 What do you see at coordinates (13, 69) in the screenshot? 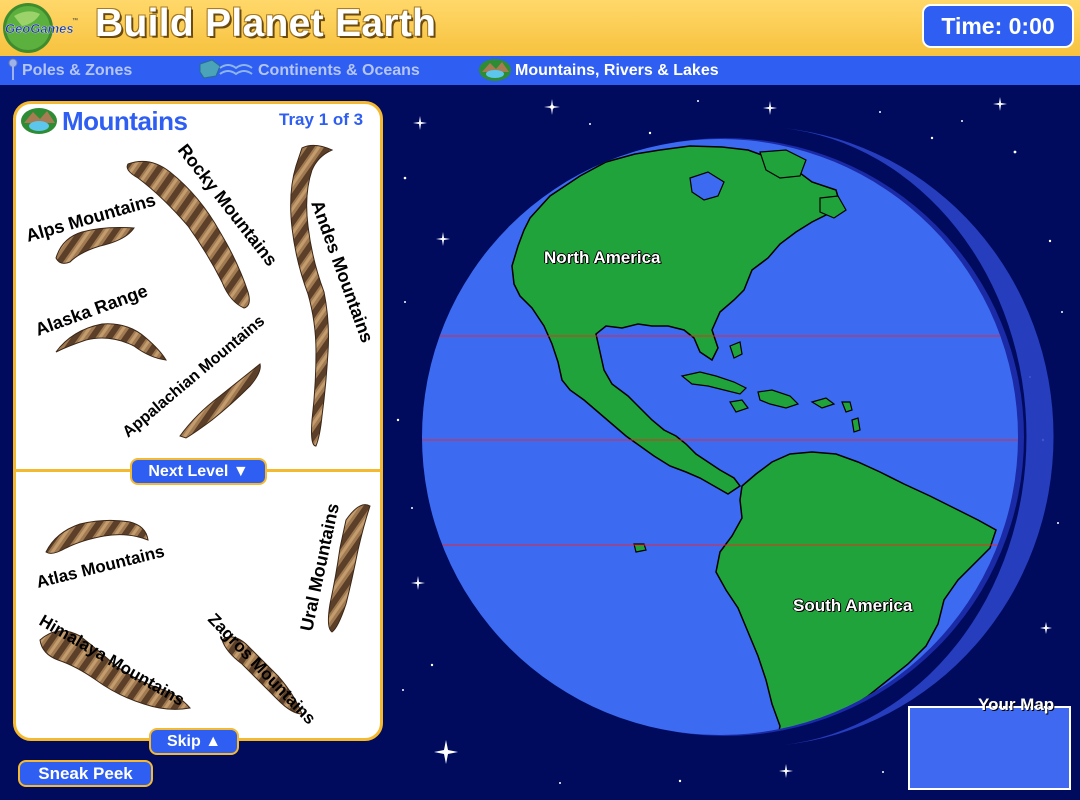
I see `pin-icon` at bounding box center [13, 69].